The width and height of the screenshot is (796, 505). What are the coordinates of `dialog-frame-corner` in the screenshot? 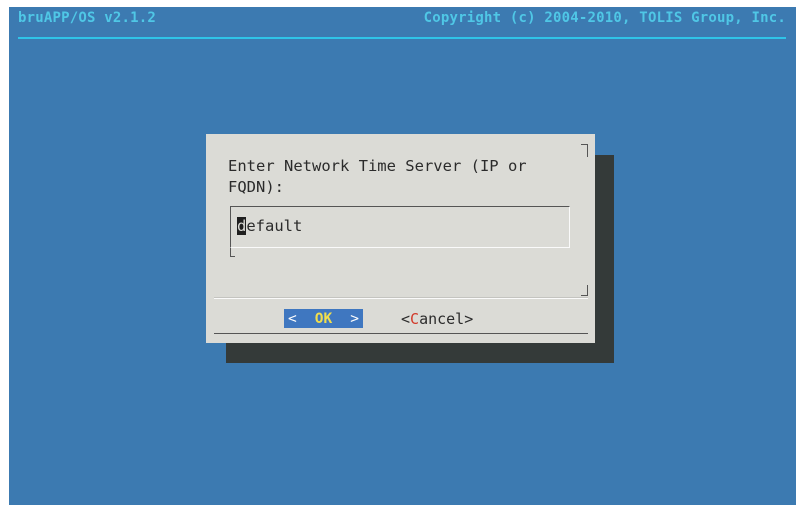 It's located at (584, 150).